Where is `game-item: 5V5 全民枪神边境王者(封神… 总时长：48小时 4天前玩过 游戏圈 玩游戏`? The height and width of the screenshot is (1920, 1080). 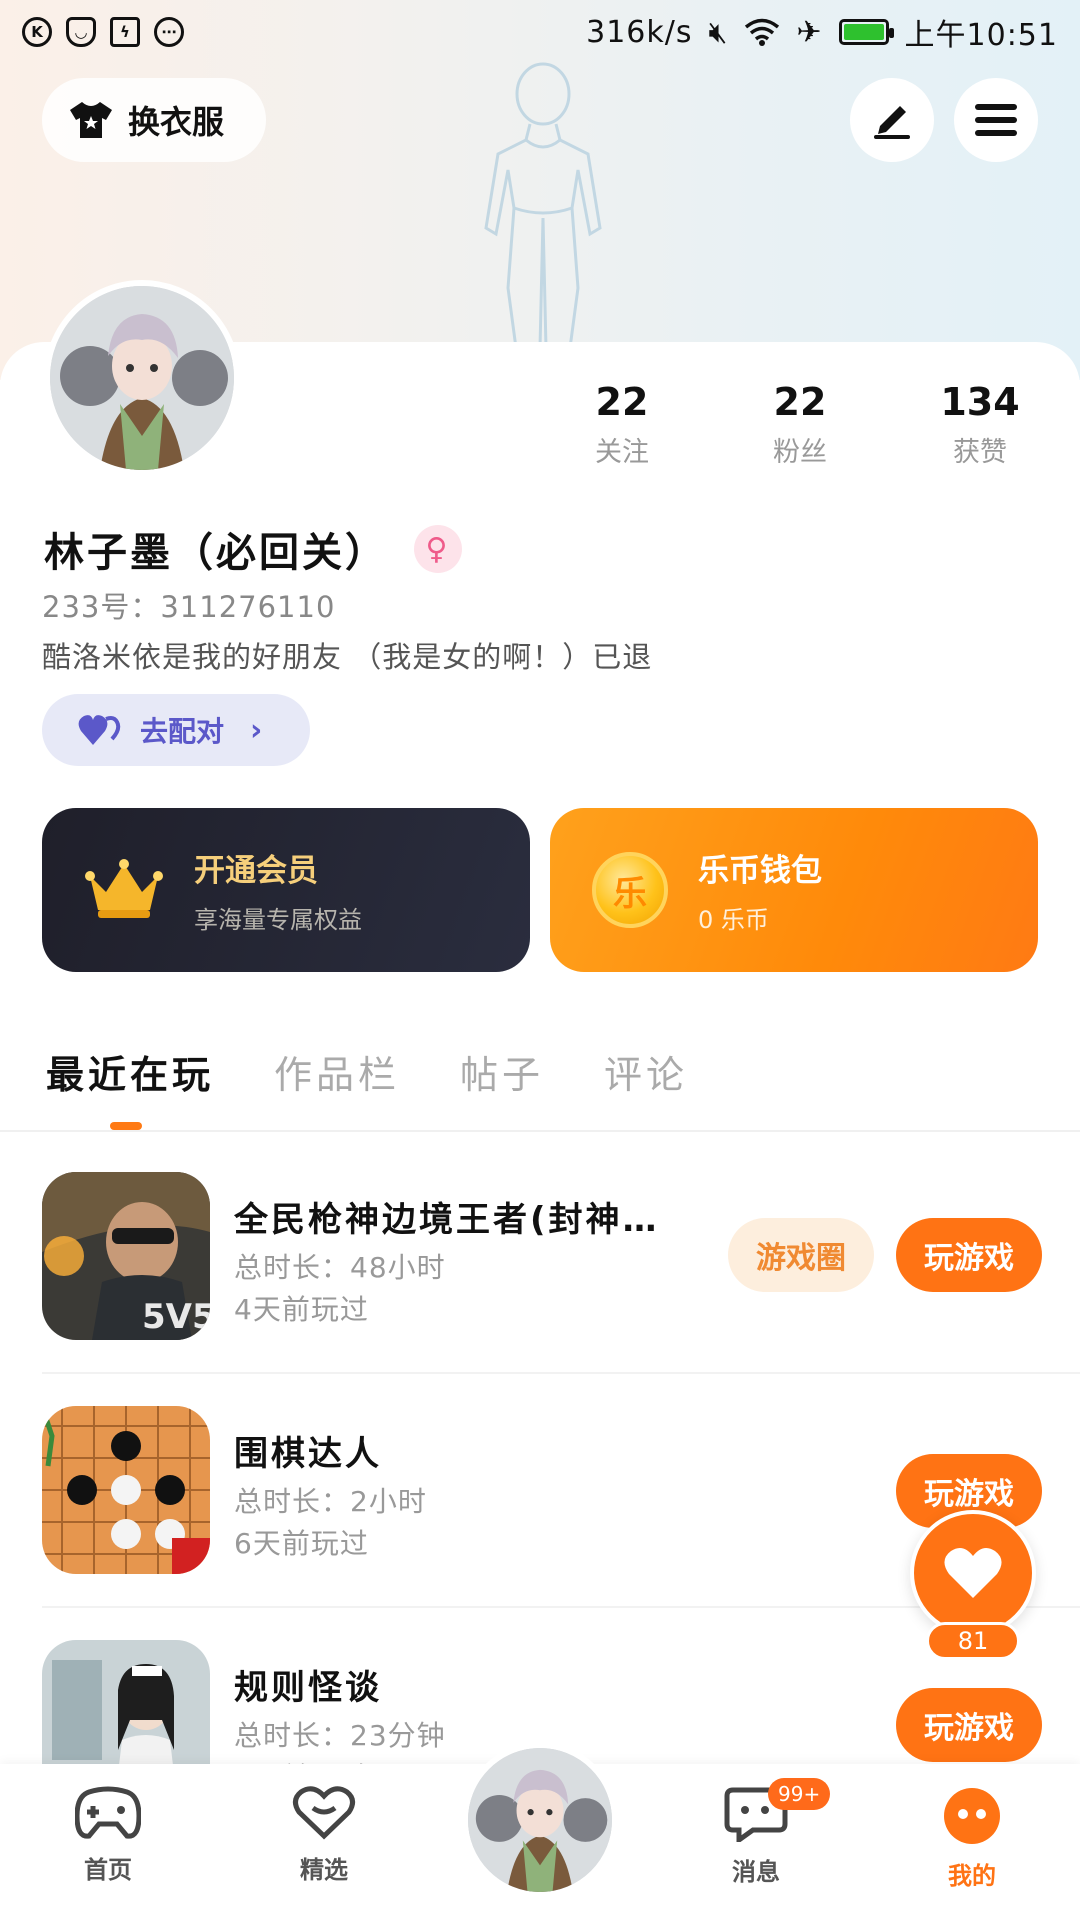
game-item: 5V5 全民枪神边境王者(封神… 总时长：48小时 4天前玩过 游戏圈 玩游戏 is located at coordinates (542, 1262).